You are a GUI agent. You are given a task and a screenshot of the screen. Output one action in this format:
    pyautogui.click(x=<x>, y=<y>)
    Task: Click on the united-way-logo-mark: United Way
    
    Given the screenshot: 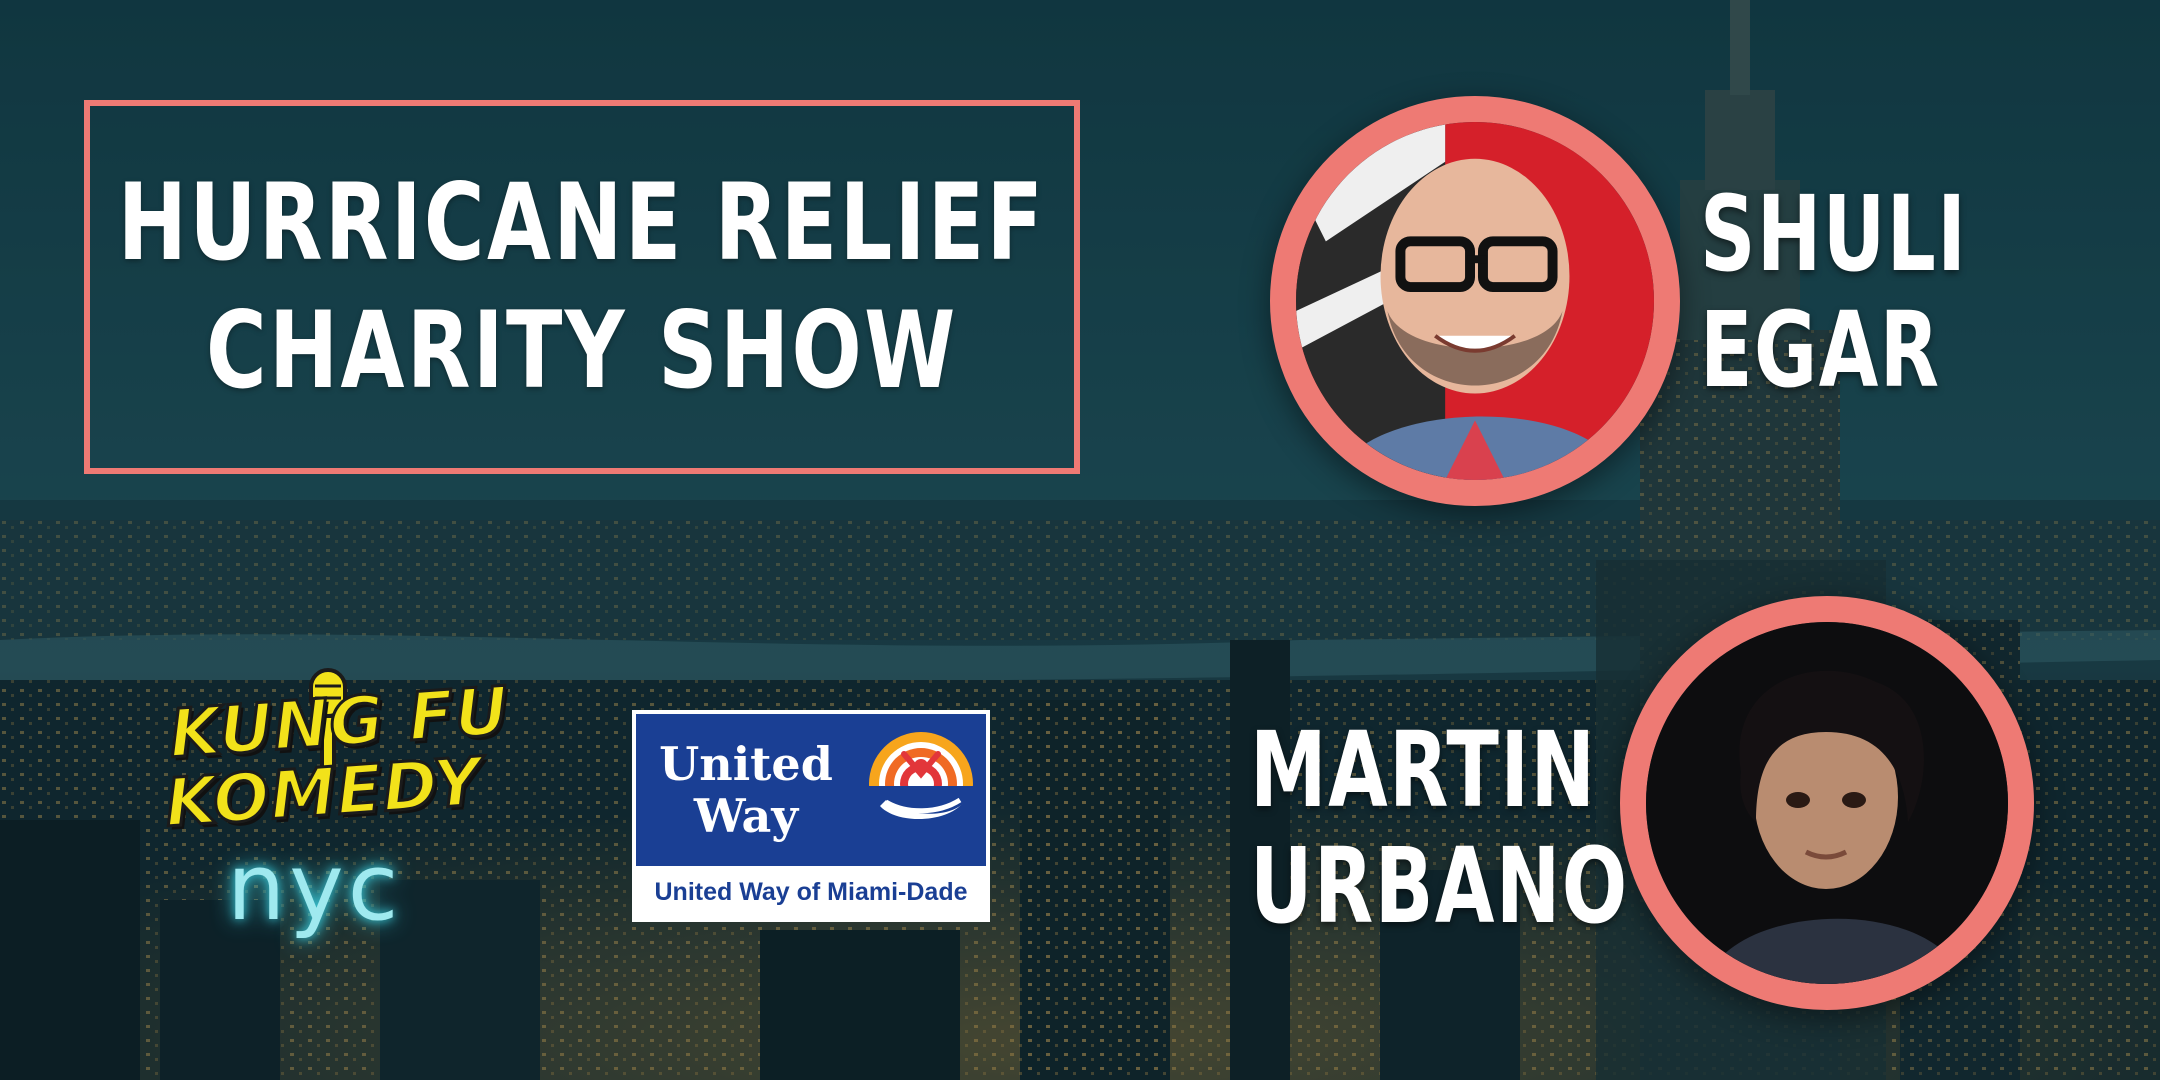 What is the action you would take?
    pyautogui.click(x=811, y=790)
    